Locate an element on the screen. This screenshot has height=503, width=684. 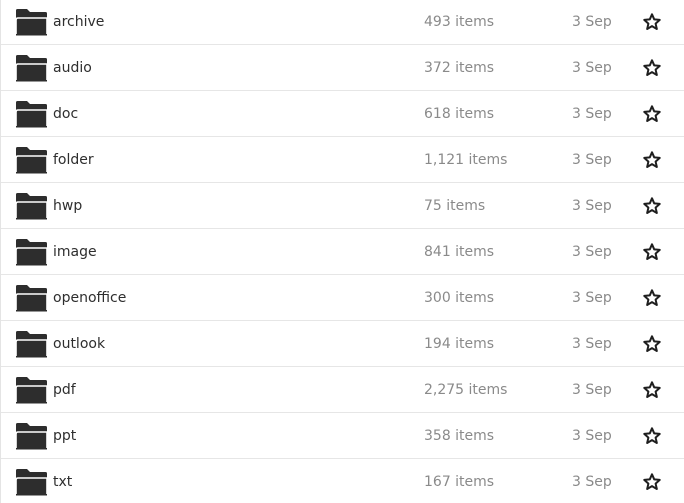
file-row-folder: folder 1,121 items 3 Sep is located at coordinates (342, 160).